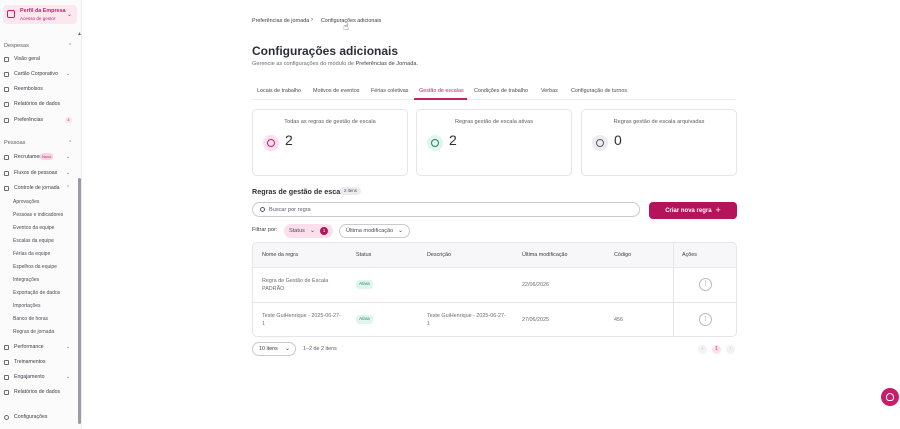 The image size is (900, 429). I want to click on help-chat-button, so click(890, 397).